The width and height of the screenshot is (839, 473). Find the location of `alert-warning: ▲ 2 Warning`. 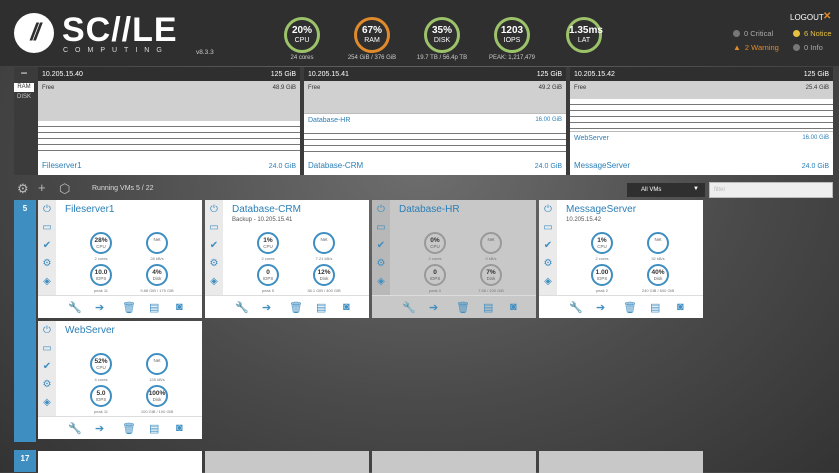

alert-warning: ▲ 2 Warning is located at coordinates (756, 47).